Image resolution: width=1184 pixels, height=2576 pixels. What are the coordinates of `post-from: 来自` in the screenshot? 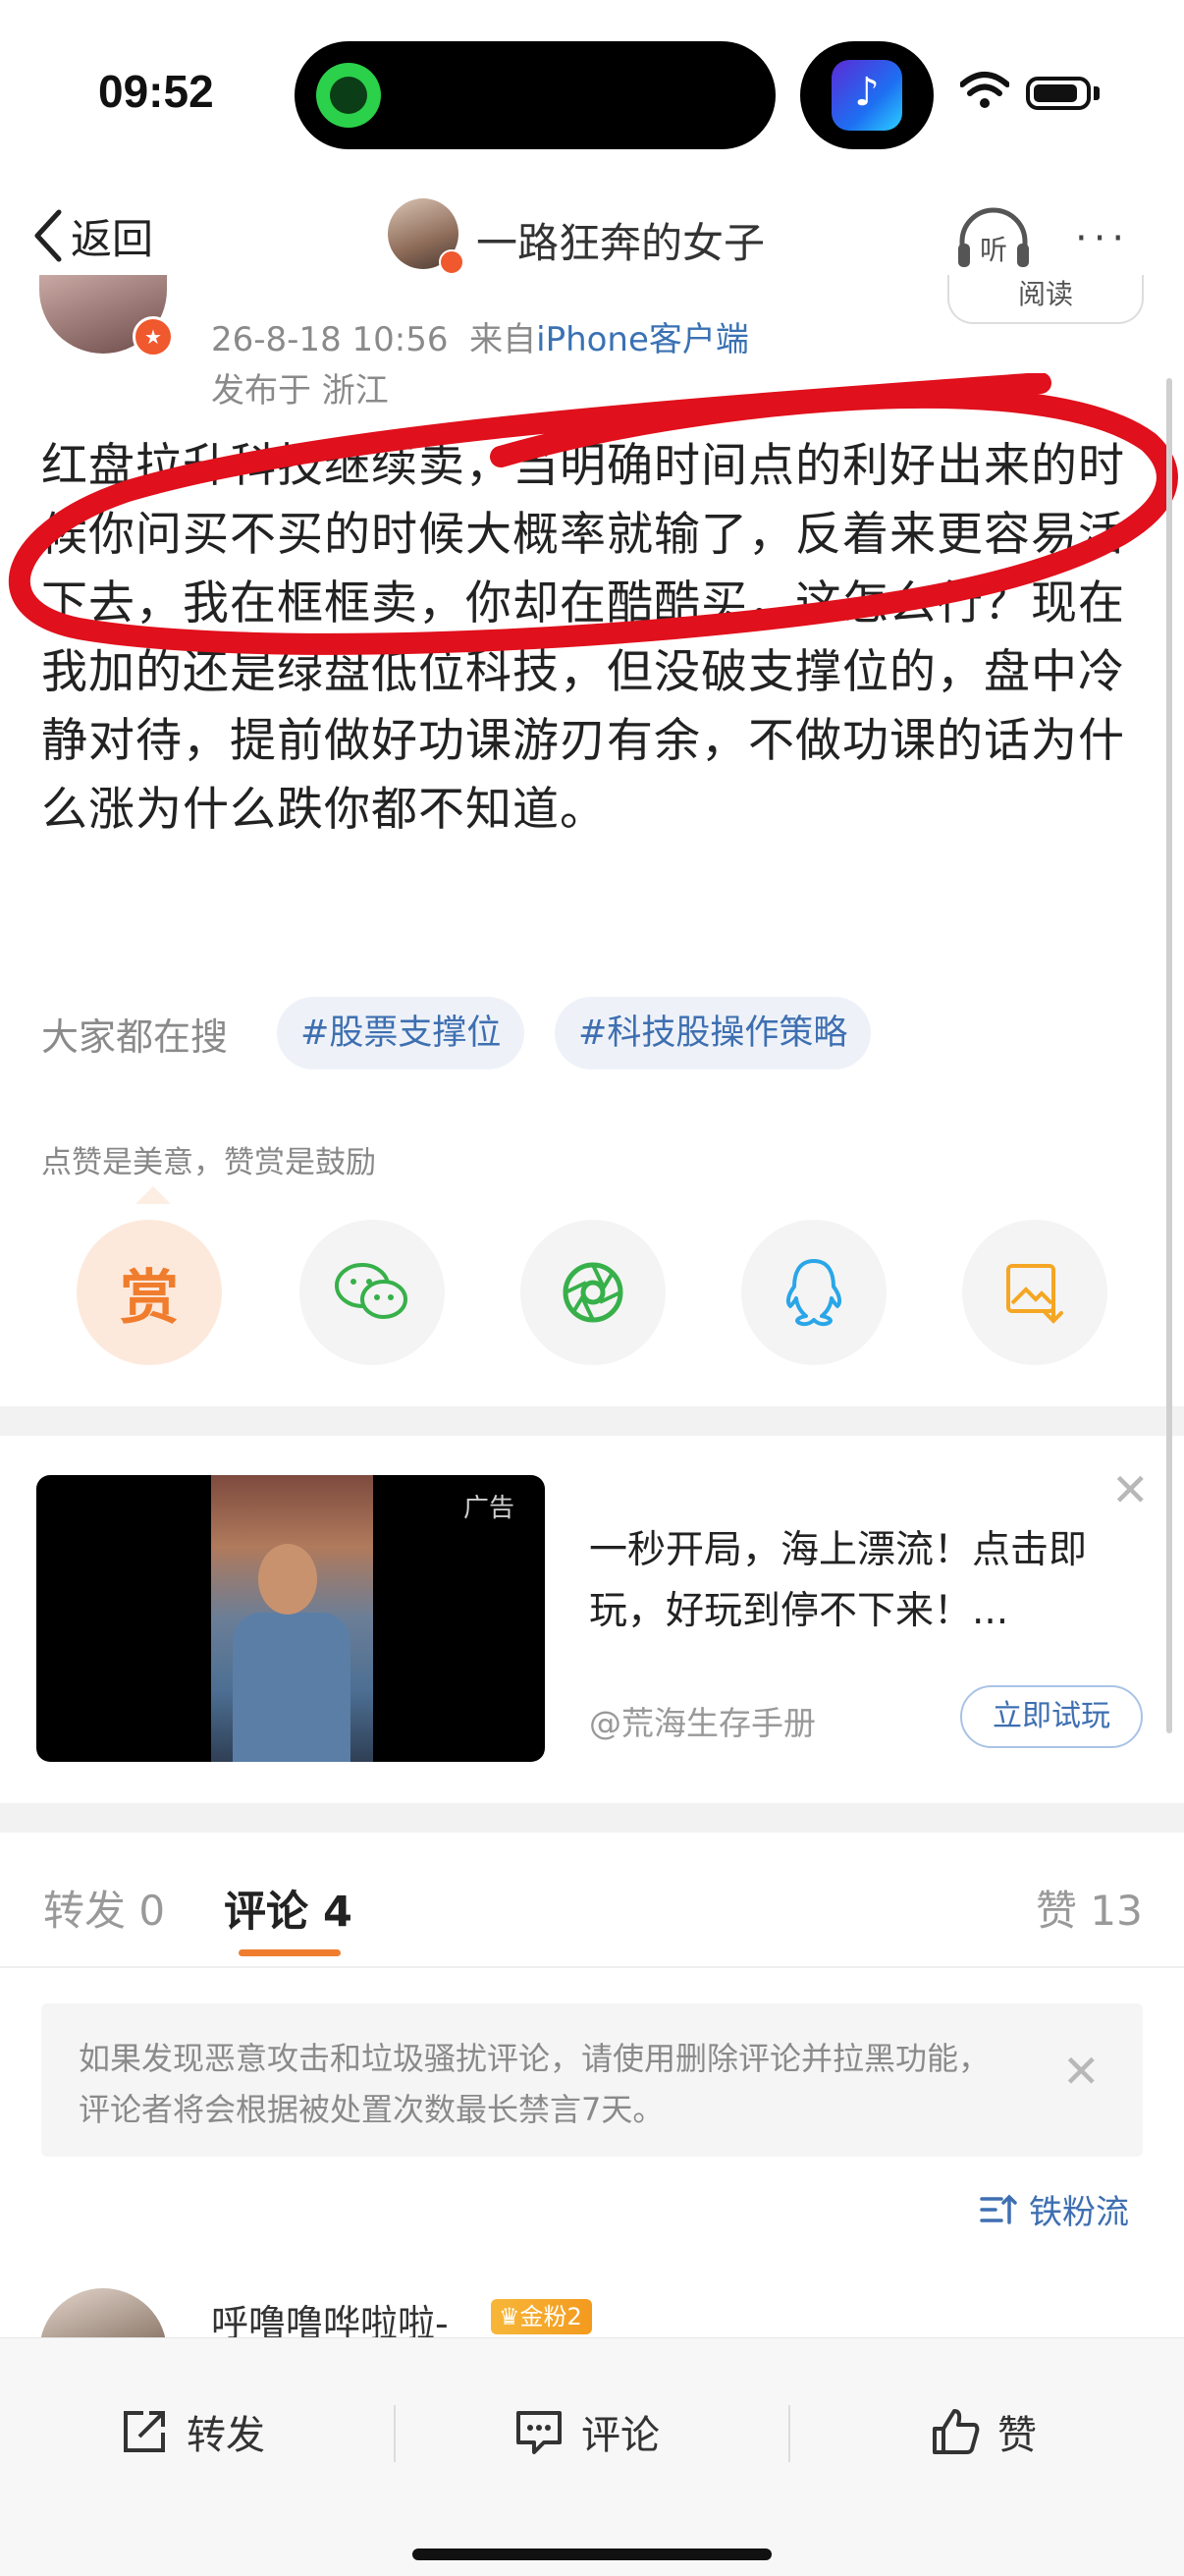 It's located at (503, 339).